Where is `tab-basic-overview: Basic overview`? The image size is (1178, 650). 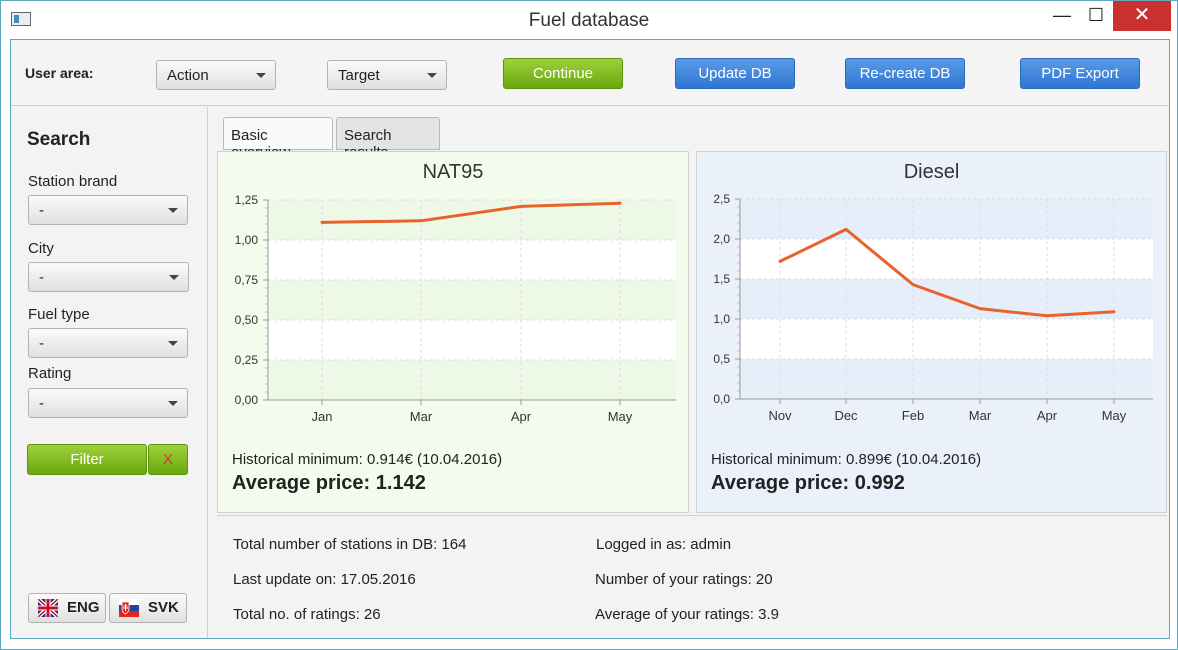
tab-basic-overview: Basic overview is located at coordinates (278, 139).